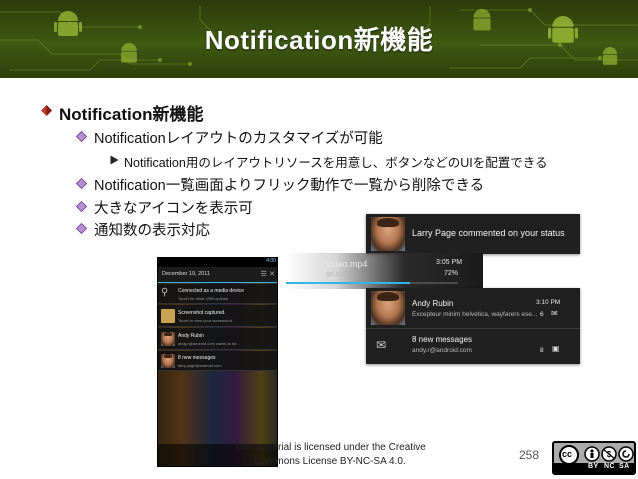 The width and height of the screenshot is (638, 479). What do you see at coordinates (451, 273) in the screenshot?
I see `download-percent: 72%` at bounding box center [451, 273].